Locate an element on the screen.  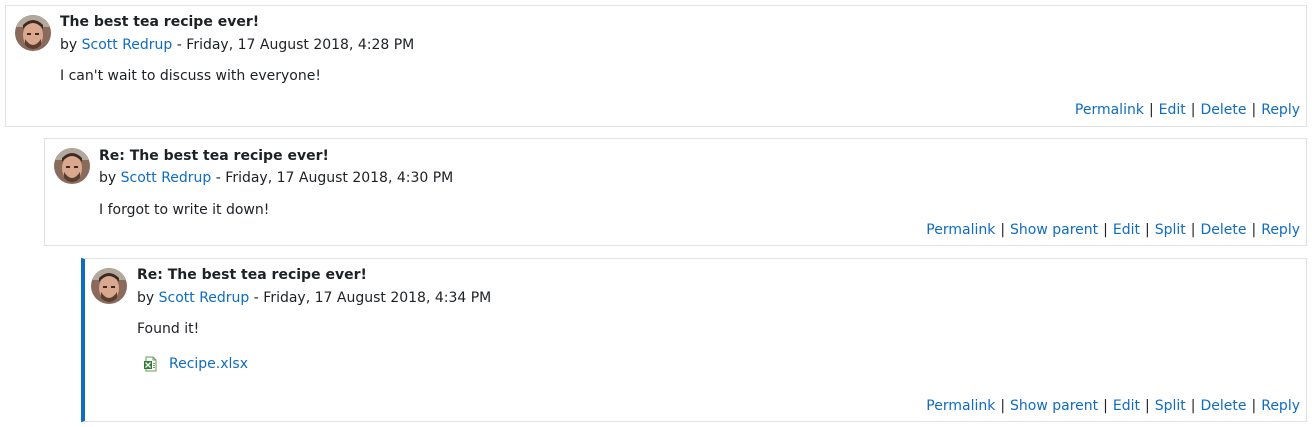
post-date: - Friday, 17 August 2018, 4:34 PM is located at coordinates (370, 298).